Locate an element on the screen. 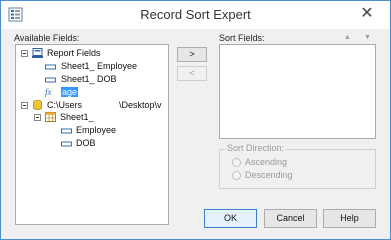 The width and height of the screenshot is (391, 240). tree-item-sheet1-dob: Sheet1_ DOB is located at coordinates (89, 79).